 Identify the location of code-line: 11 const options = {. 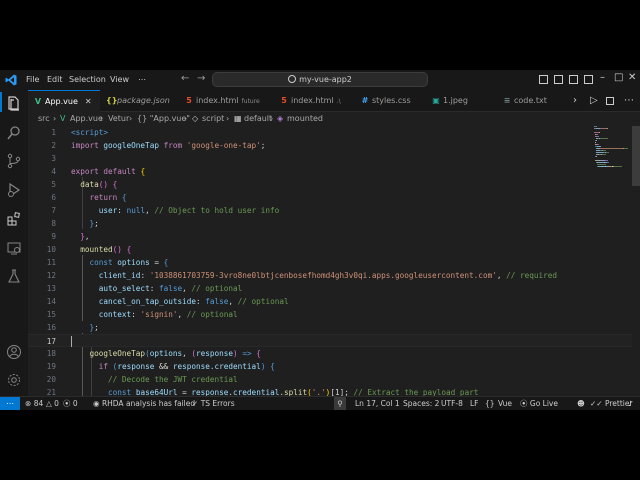
(330, 262).